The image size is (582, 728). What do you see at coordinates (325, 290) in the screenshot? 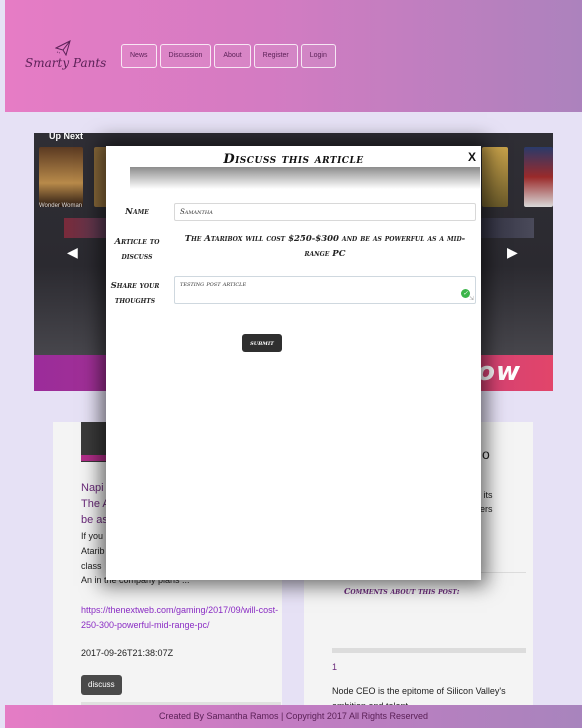
I see `thoughts-textarea: testing post article ✓ ⇲` at bounding box center [325, 290].